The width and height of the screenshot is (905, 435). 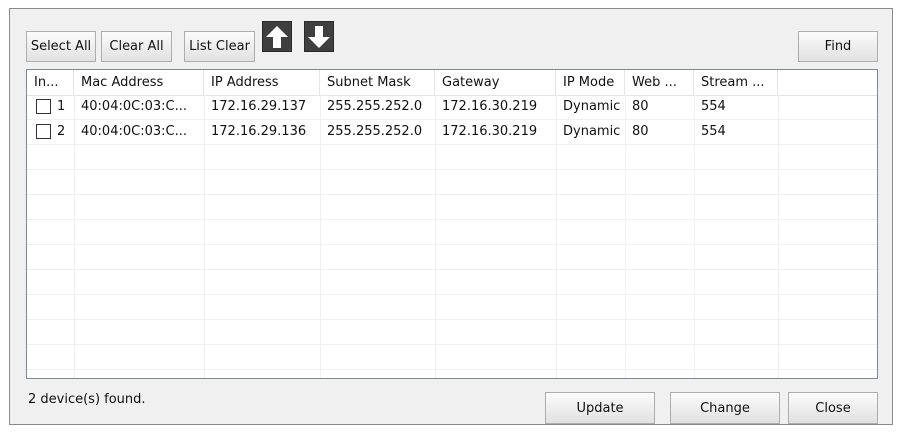 What do you see at coordinates (377, 82) in the screenshot?
I see `column-header-subnet-mask: Subnet Mask` at bounding box center [377, 82].